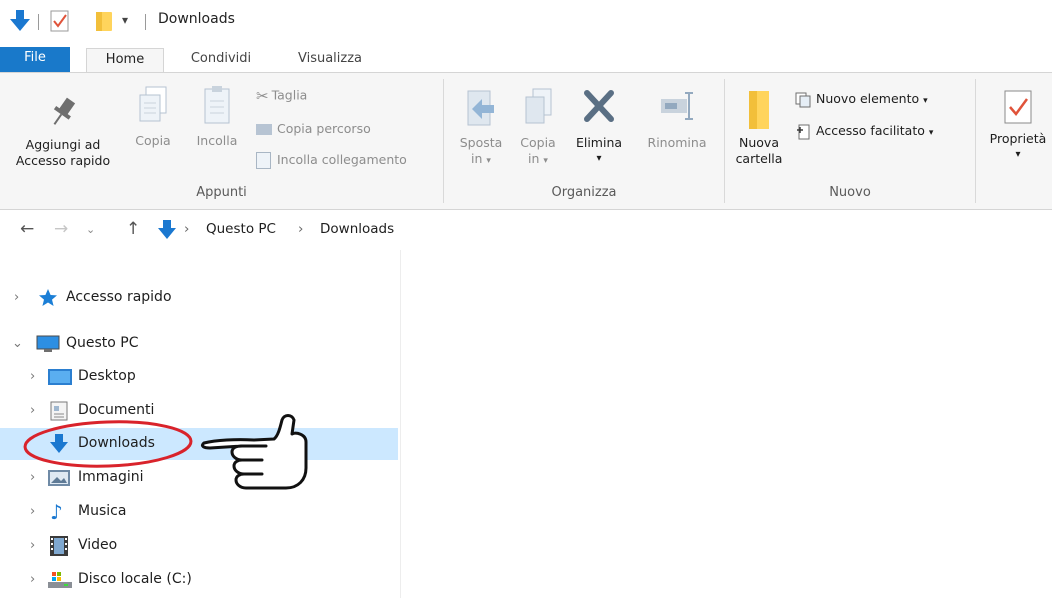 This screenshot has height=598, width=1052. I want to click on move-to-label-line2: in ▾, so click(481, 160).